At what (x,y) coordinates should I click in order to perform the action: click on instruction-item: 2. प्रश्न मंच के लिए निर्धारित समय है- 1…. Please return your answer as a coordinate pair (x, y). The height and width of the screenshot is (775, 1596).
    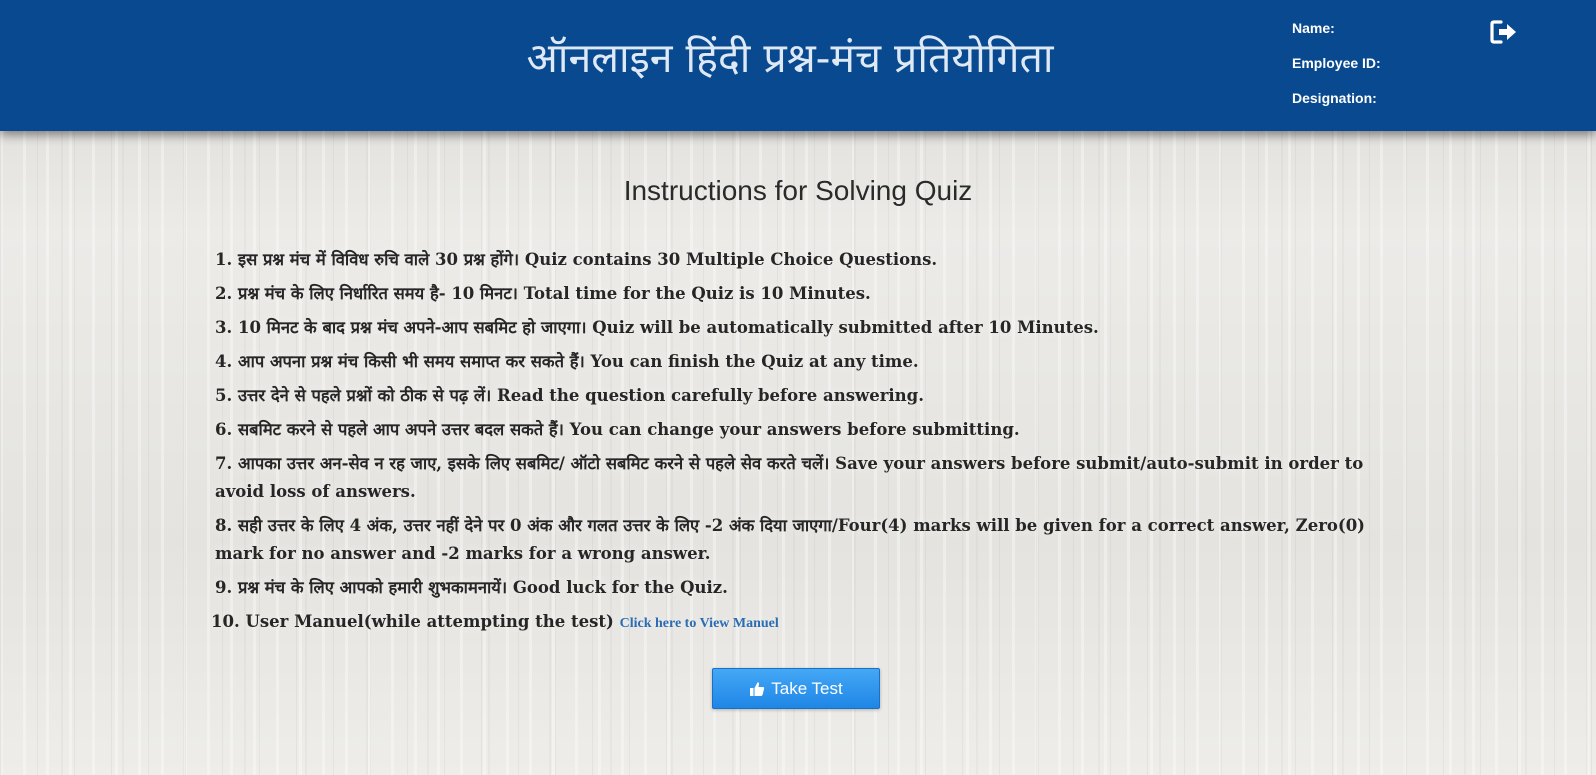
    Looking at the image, I should click on (543, 293).